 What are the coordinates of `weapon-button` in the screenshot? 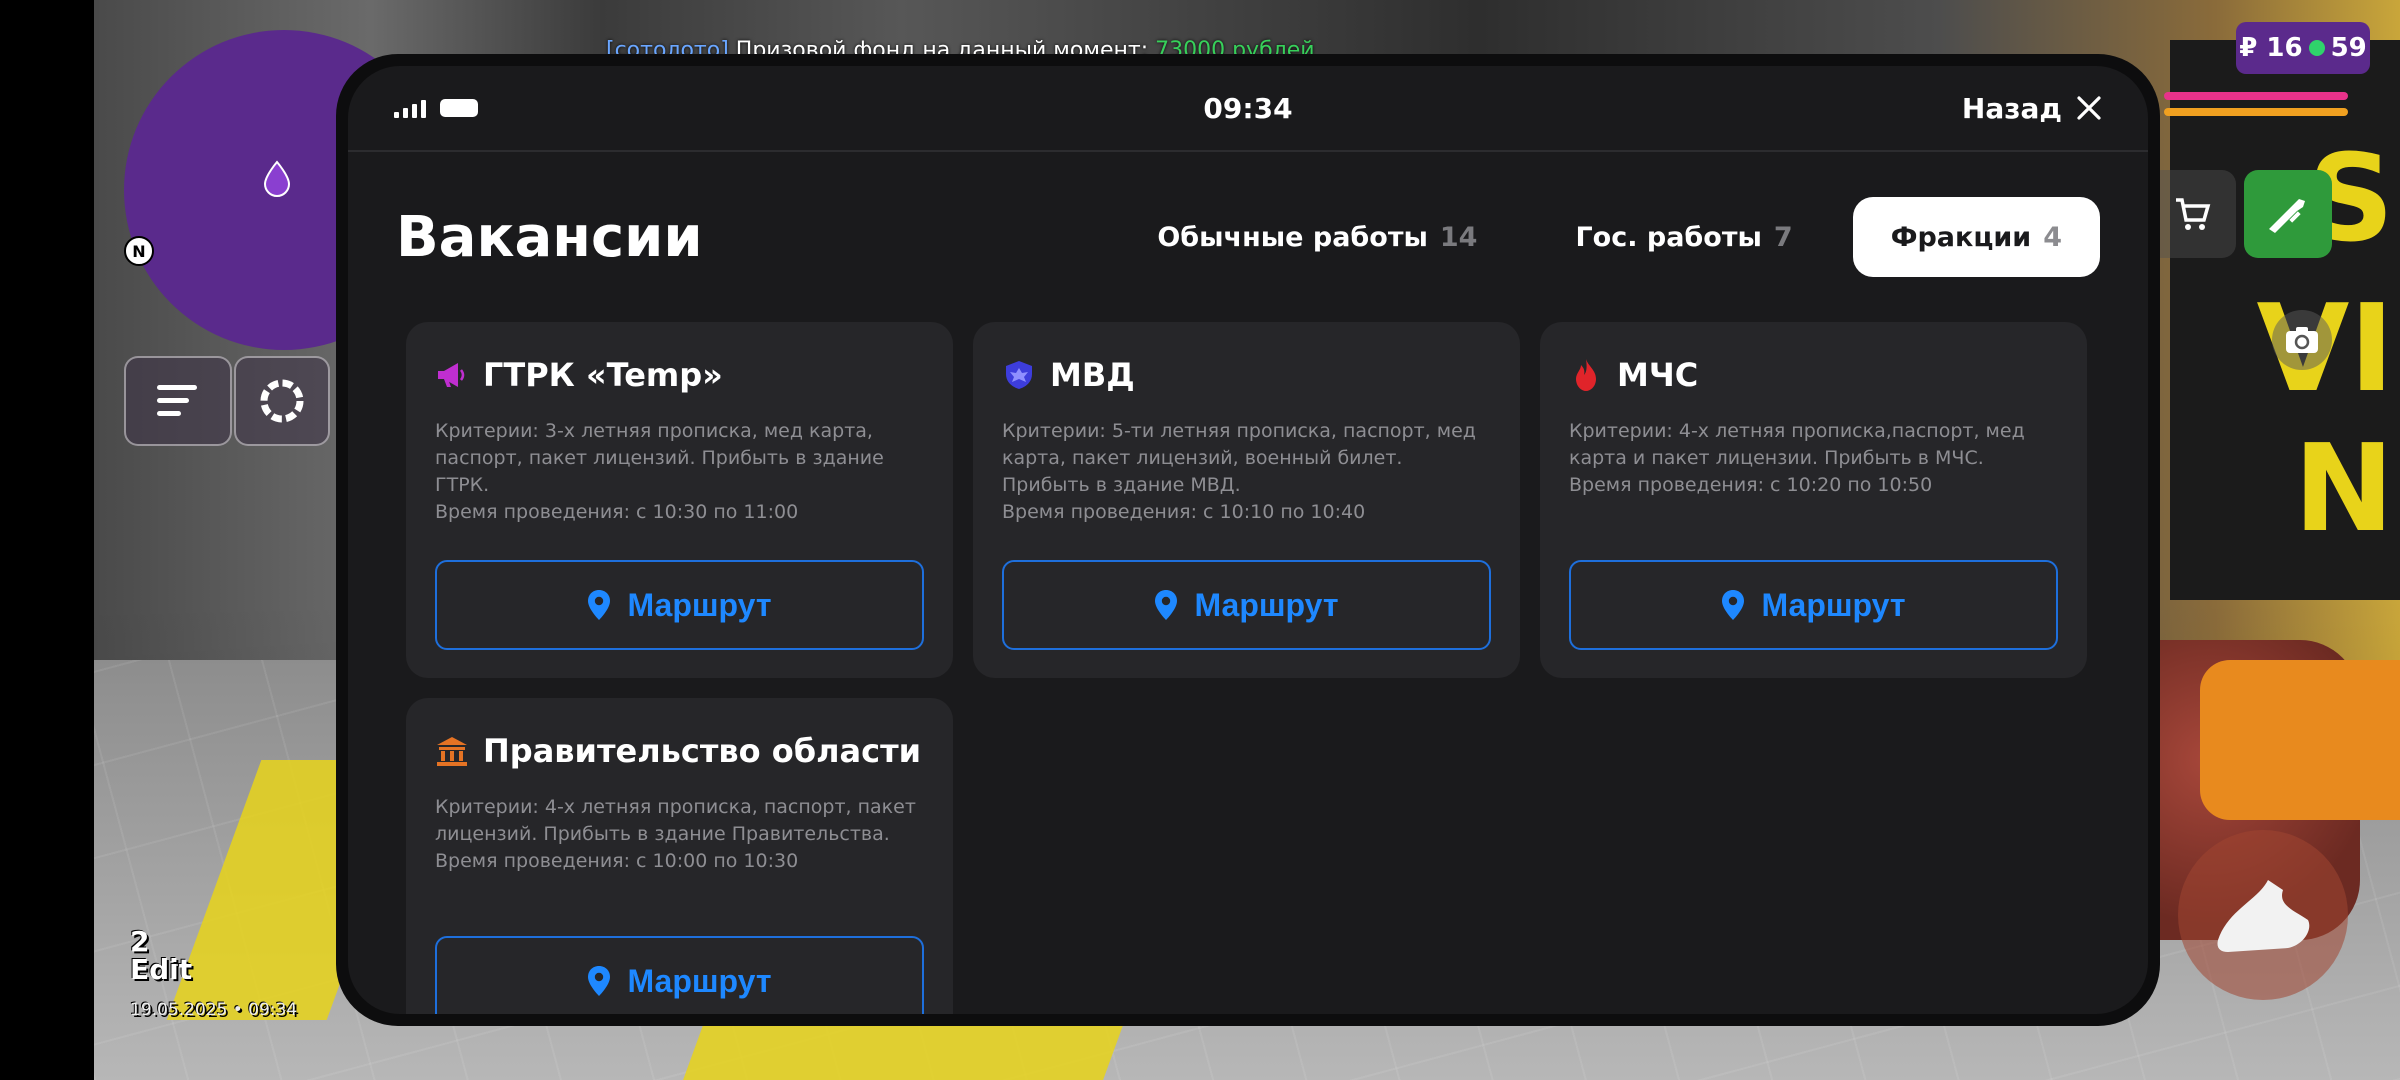 It's located at (2288, 214).